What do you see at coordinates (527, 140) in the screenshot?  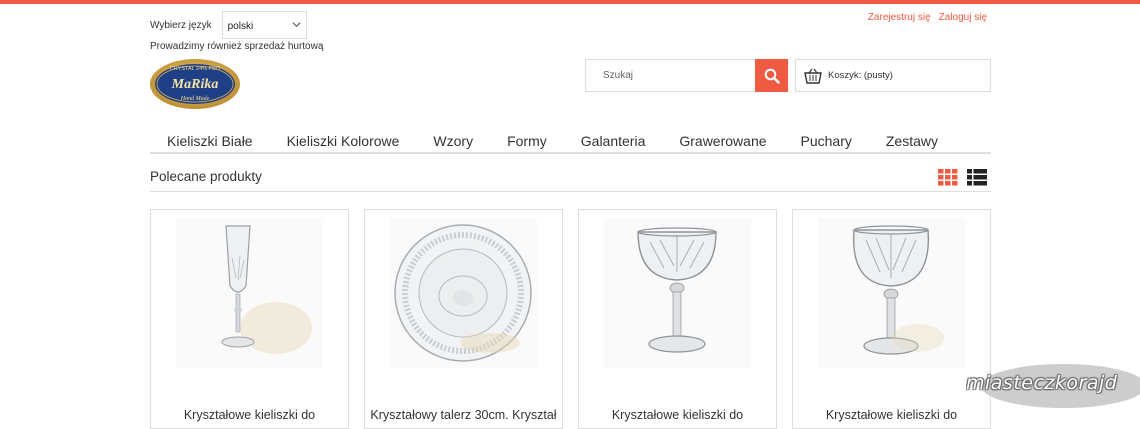 I see `nav-item-formy: Formy` at bounding box center [527, 140].